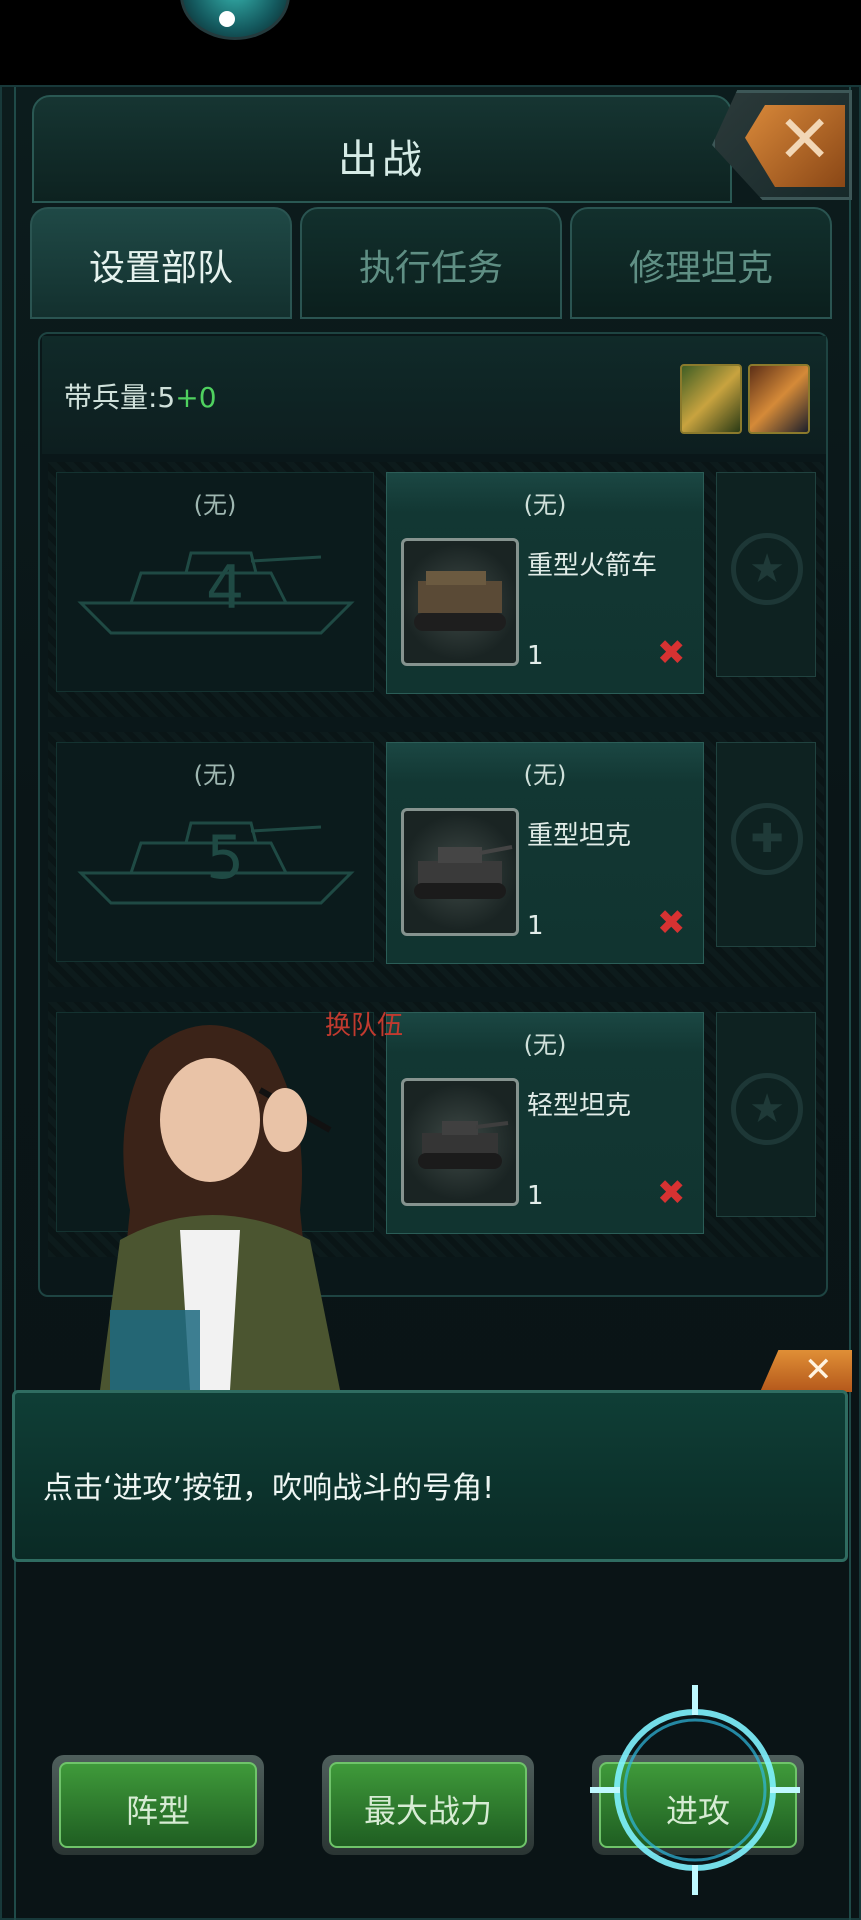 This screenshot has height=1920, width=861. Describe the element at coordinates (579, 1106) in the screenshot. I see `unit-name: 轻型坦克` at that location.